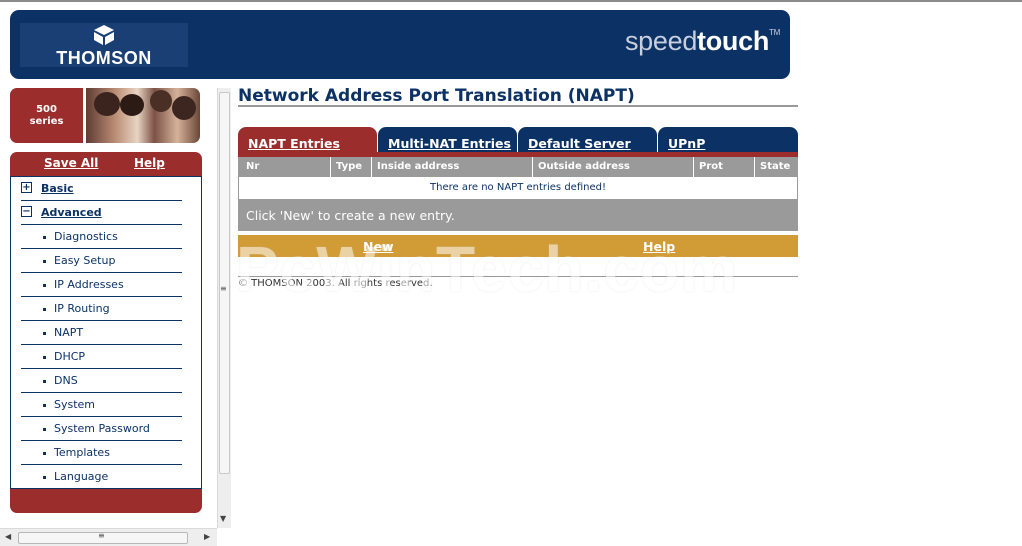  What do you see at coordinates (82, 452) in the screenshot?
I see `sidebar-item-label: Templates` at bounding box center [82, 452].